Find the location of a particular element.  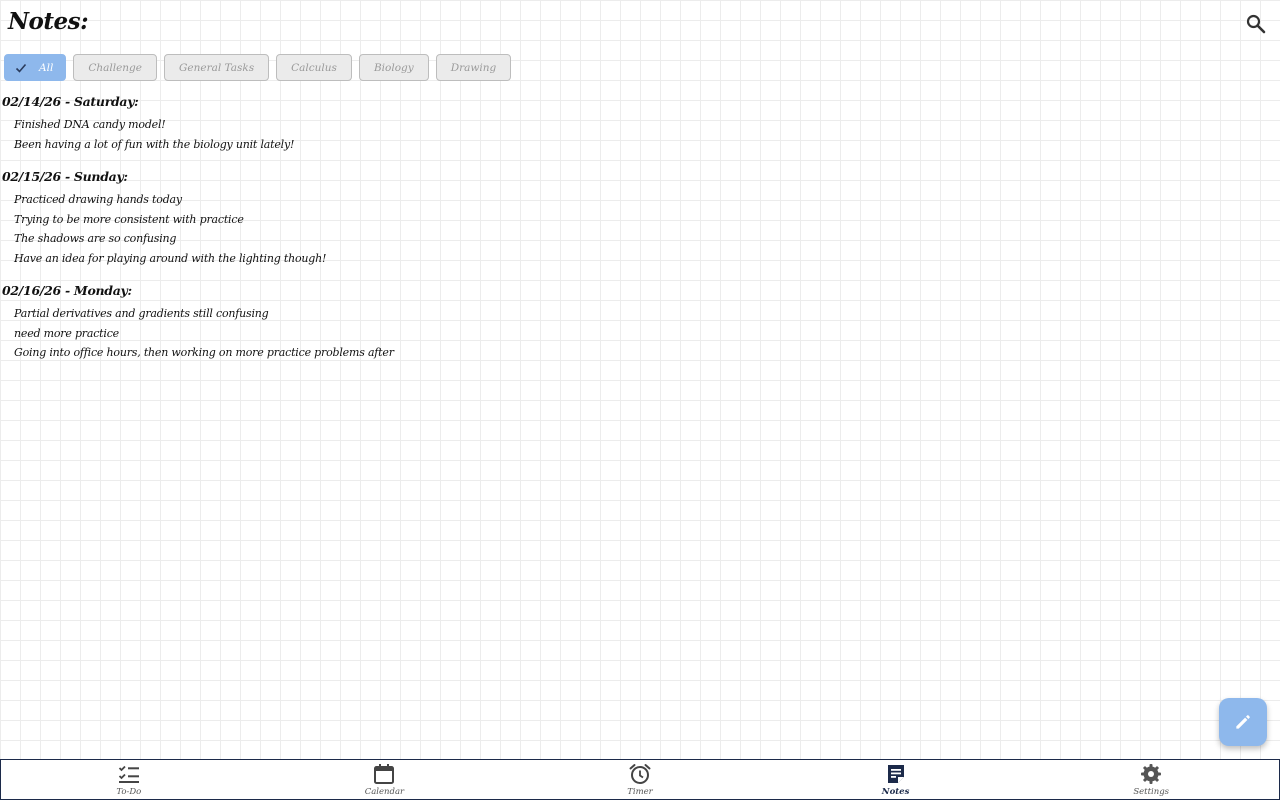

nav-item-calendar: Calendar is located at coordinates (385, 779).